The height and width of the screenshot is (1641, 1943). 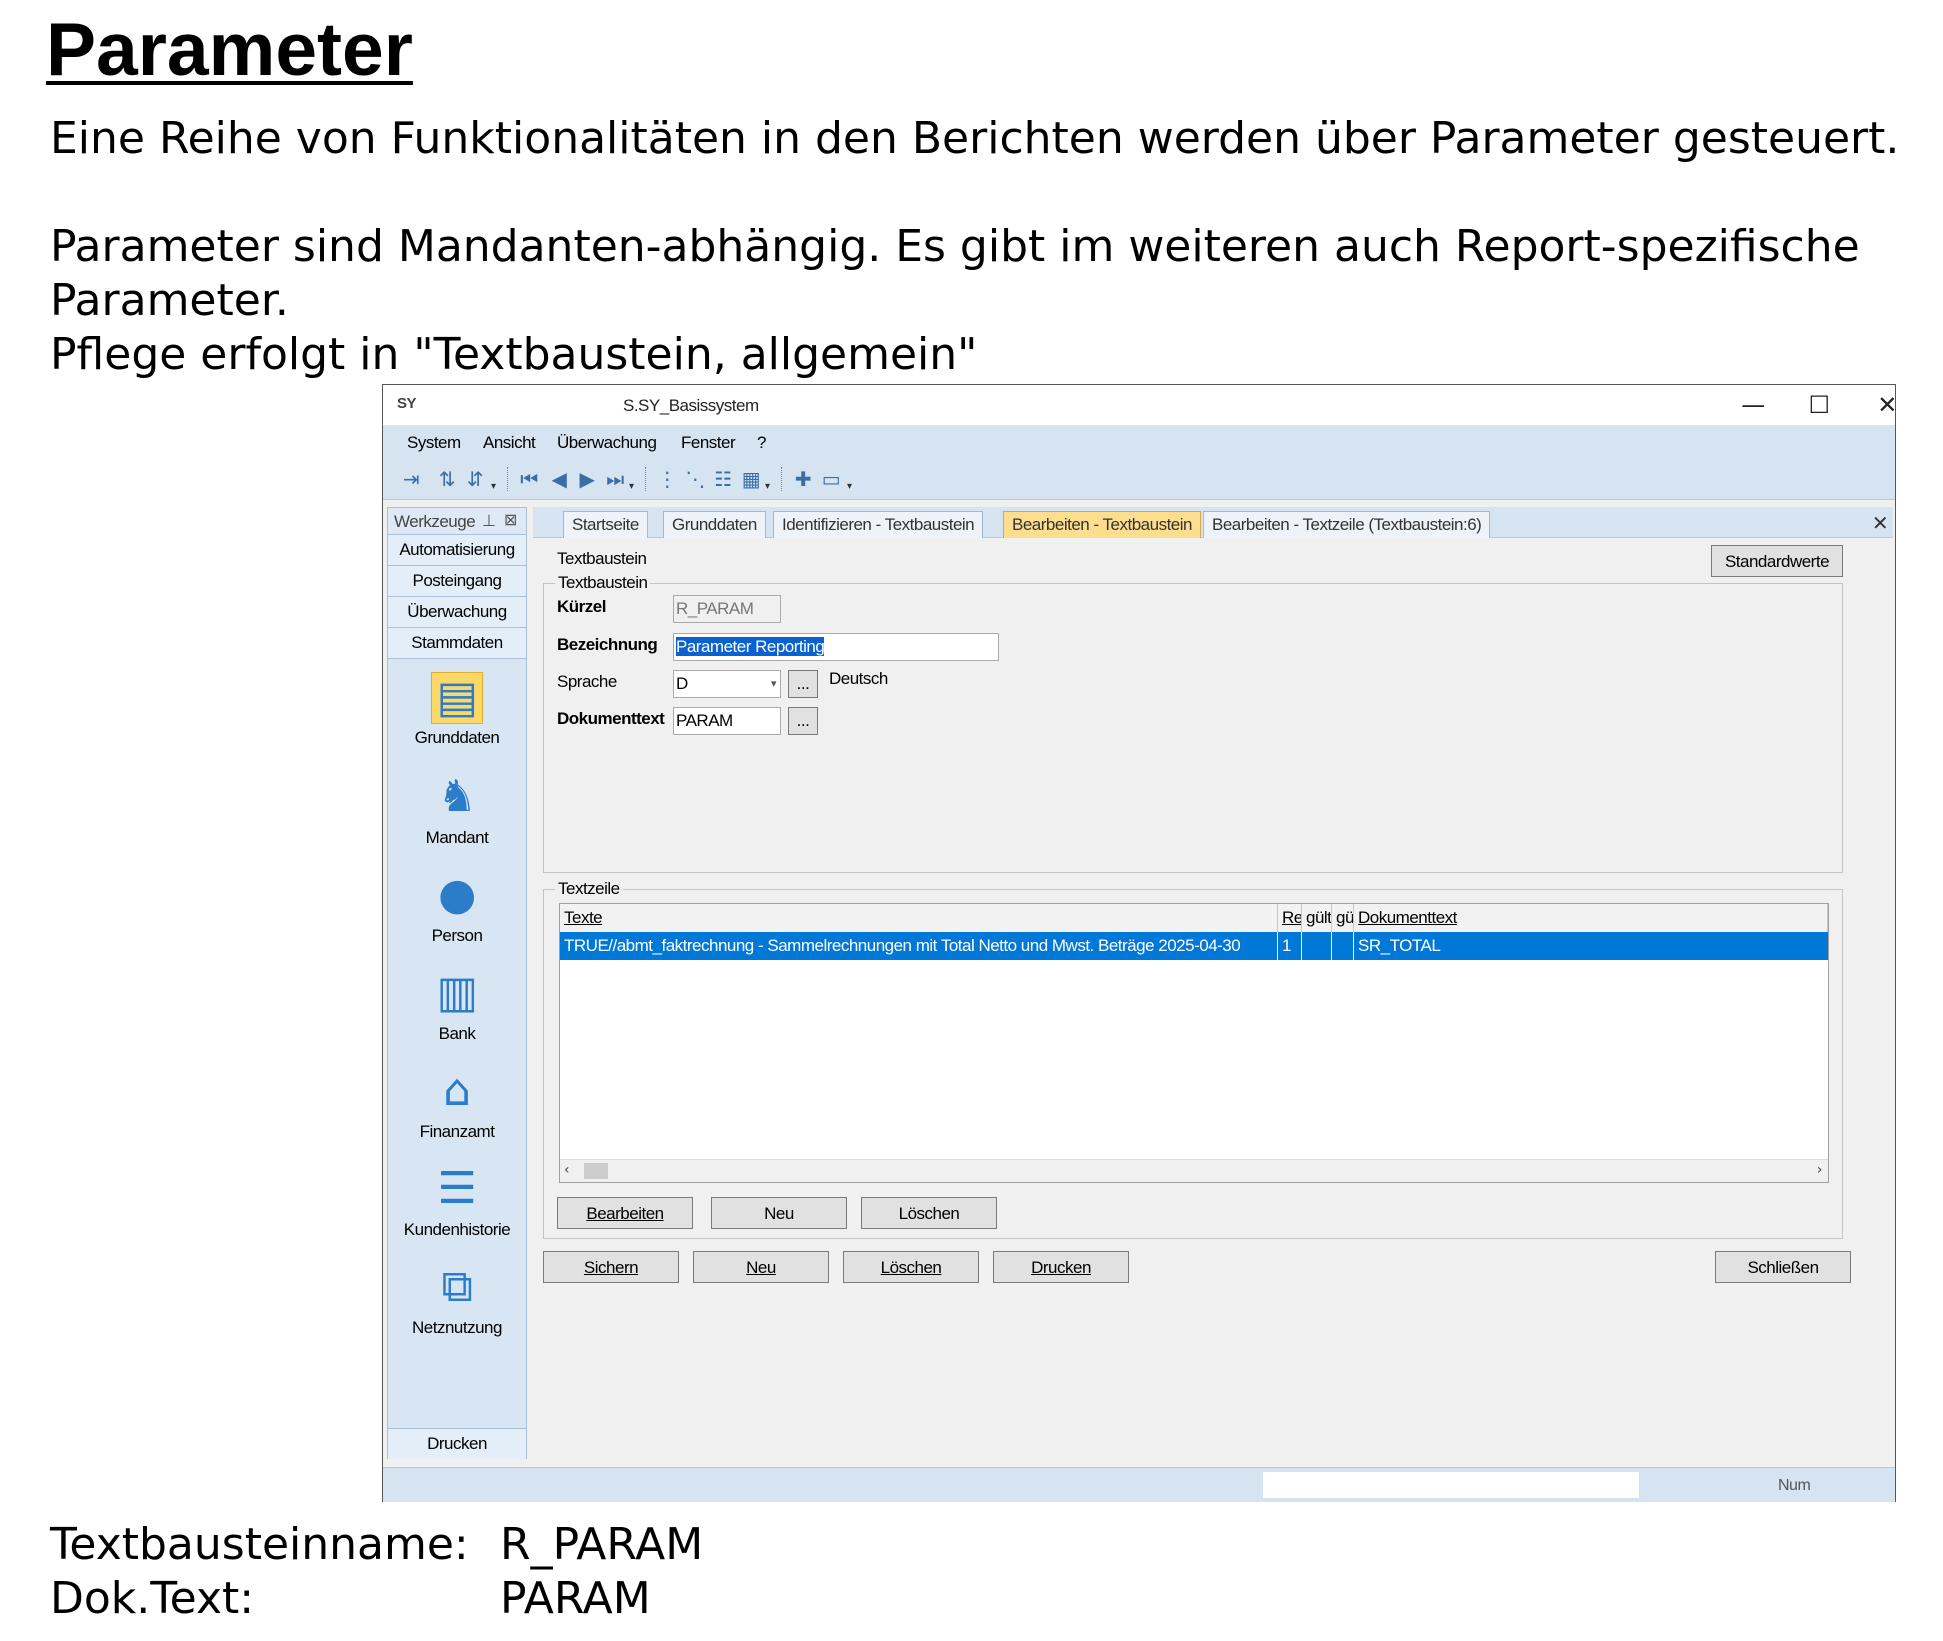 What do you see at coordinates (229, 49) in the screenshot?
I see `slide-title: Parameter` at bounding box center [229, 49].